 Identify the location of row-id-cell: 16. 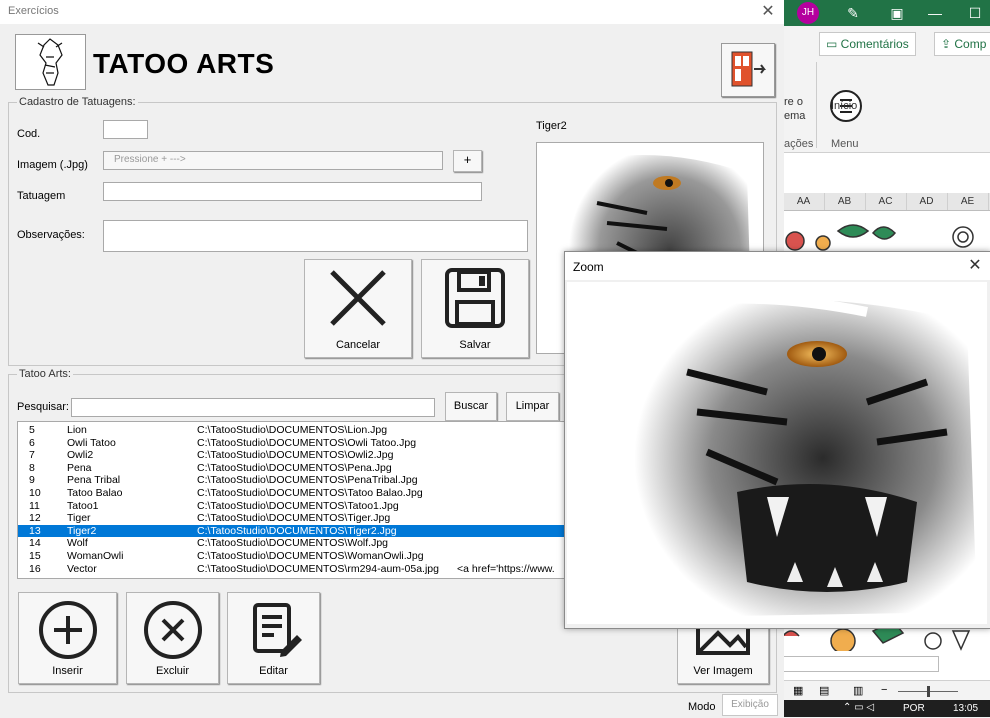
(35, 568).